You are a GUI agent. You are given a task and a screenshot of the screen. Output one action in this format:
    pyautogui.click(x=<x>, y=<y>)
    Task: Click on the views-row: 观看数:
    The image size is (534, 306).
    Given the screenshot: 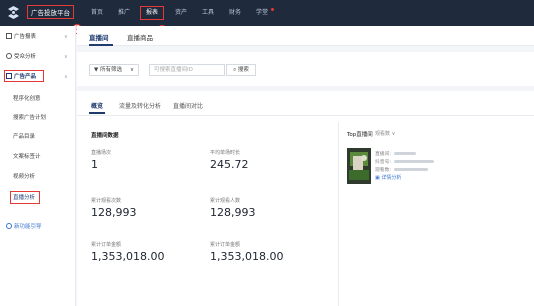 What is the action you would take?
    pyautogui.click(x=402, y=169)
    